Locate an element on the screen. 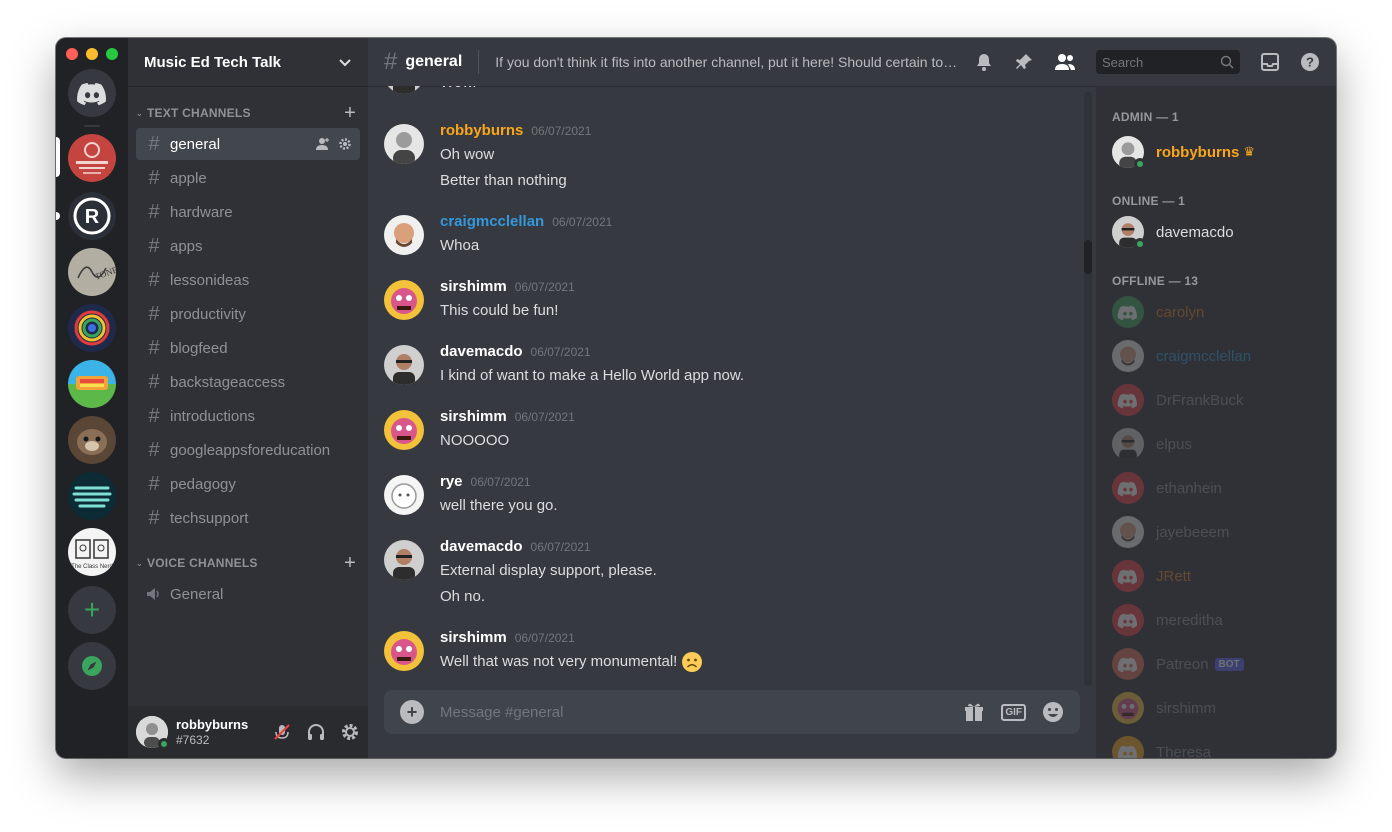  voice-channel-general: General is located at coordinates (248, 594).